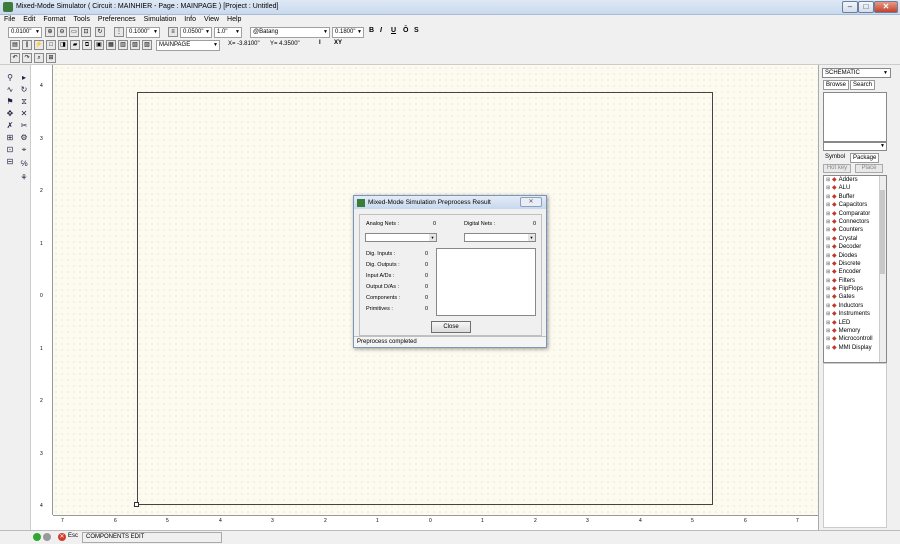  I want to click on tree-item-encoder: ⊞ ◆ Encoder, so click(855, 272).